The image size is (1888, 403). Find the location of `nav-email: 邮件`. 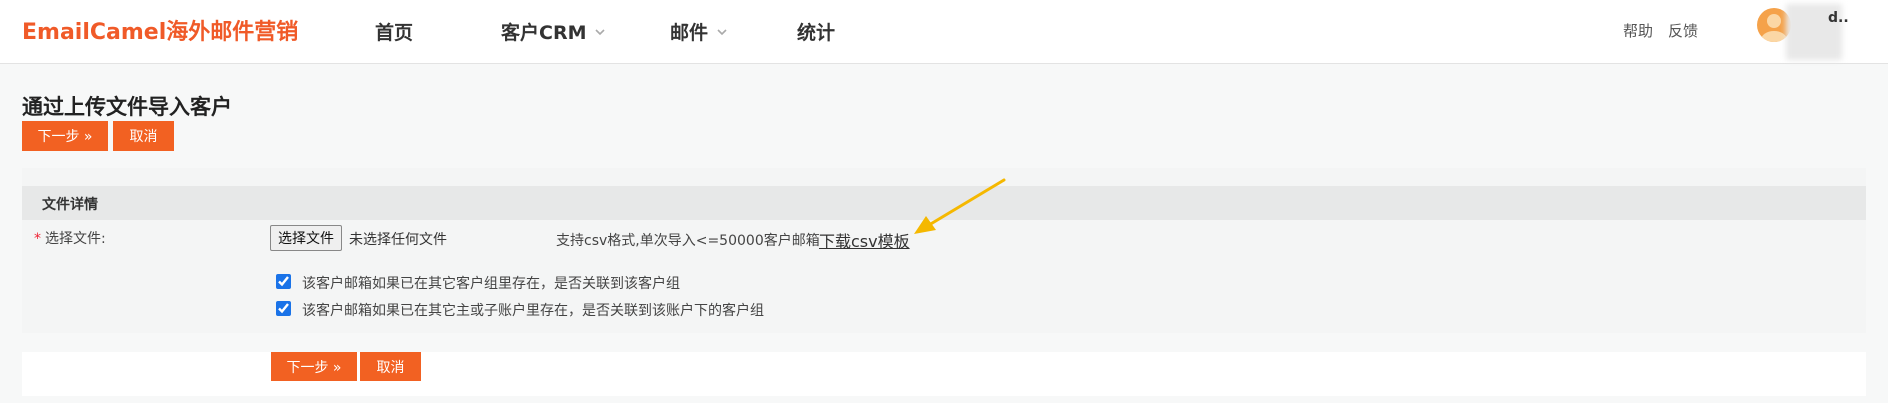

nav-email: 邮件 is located at coordinates (699, 31).